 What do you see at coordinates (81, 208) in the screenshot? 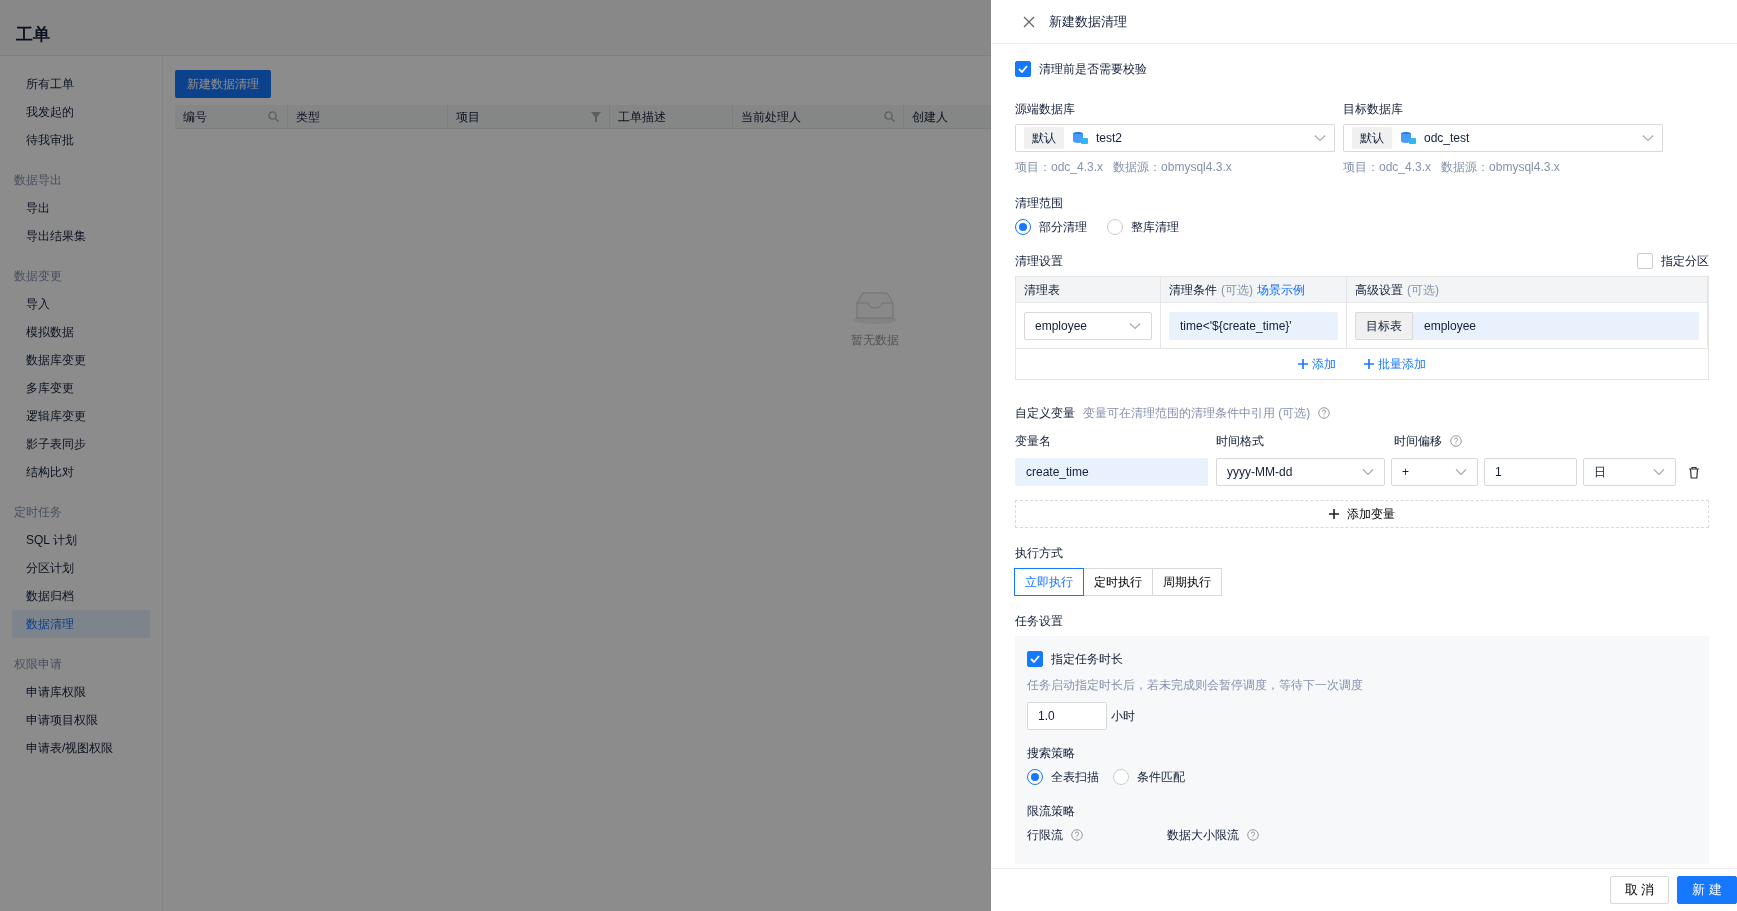
I see `sidebar-item: 导出` at bounding box center [81, 208].